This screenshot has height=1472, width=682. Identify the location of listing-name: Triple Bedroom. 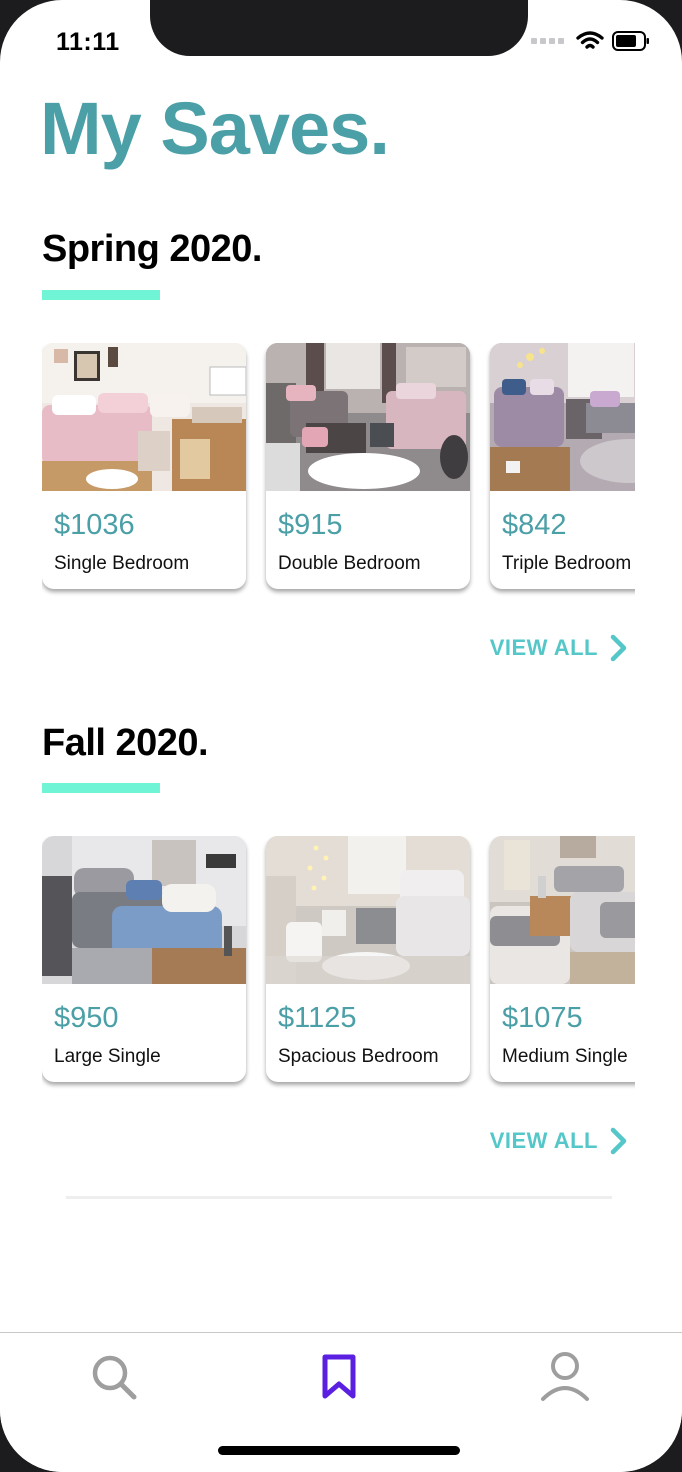
(567, 563).